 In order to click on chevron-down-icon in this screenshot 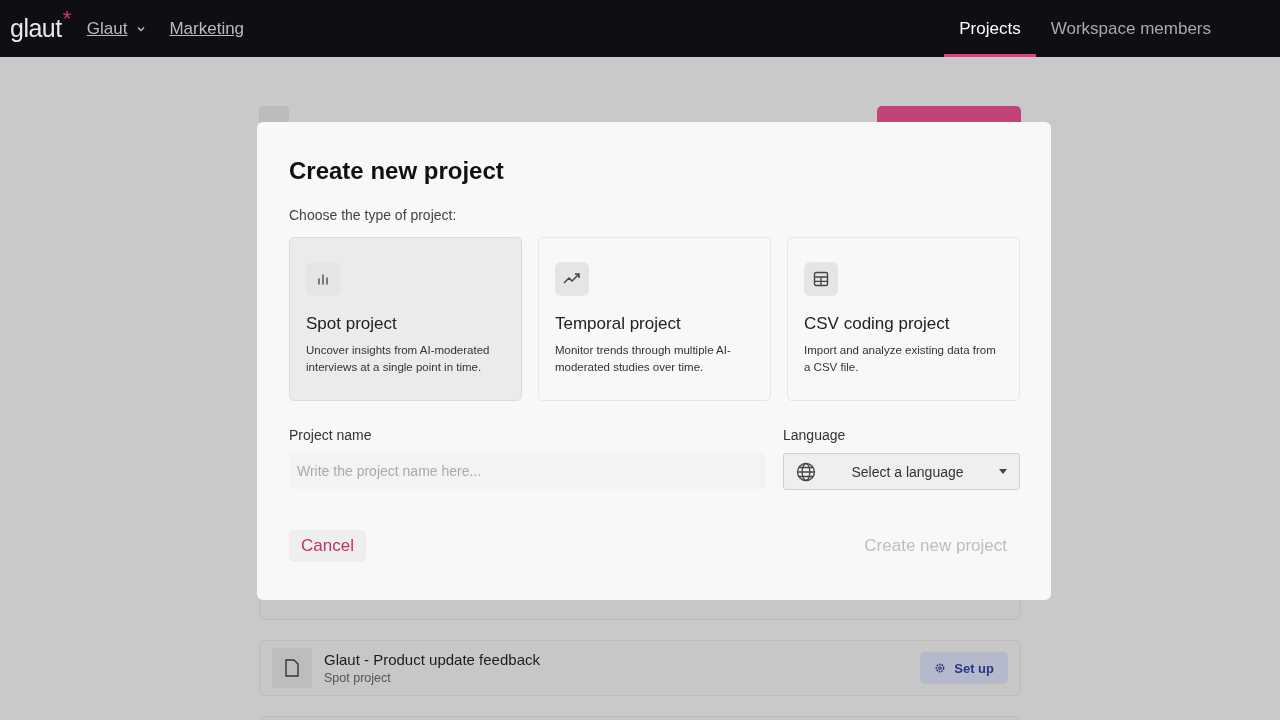, I will do `click(141, 28)`.